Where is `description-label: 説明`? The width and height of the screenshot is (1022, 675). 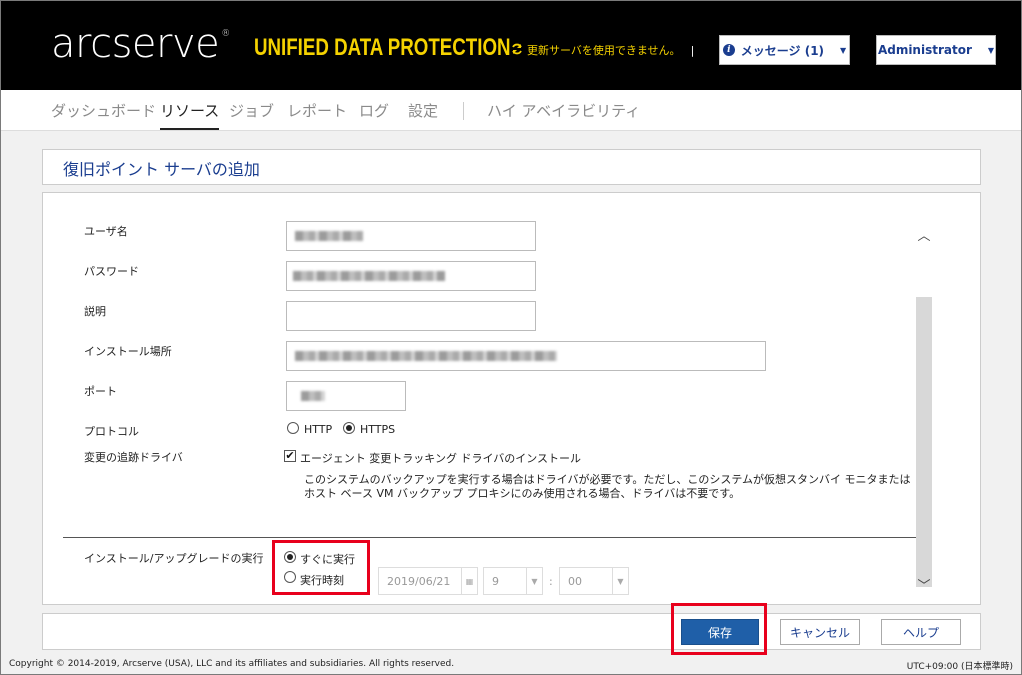
description-label: 説明 is located at coordinates (95, 311).